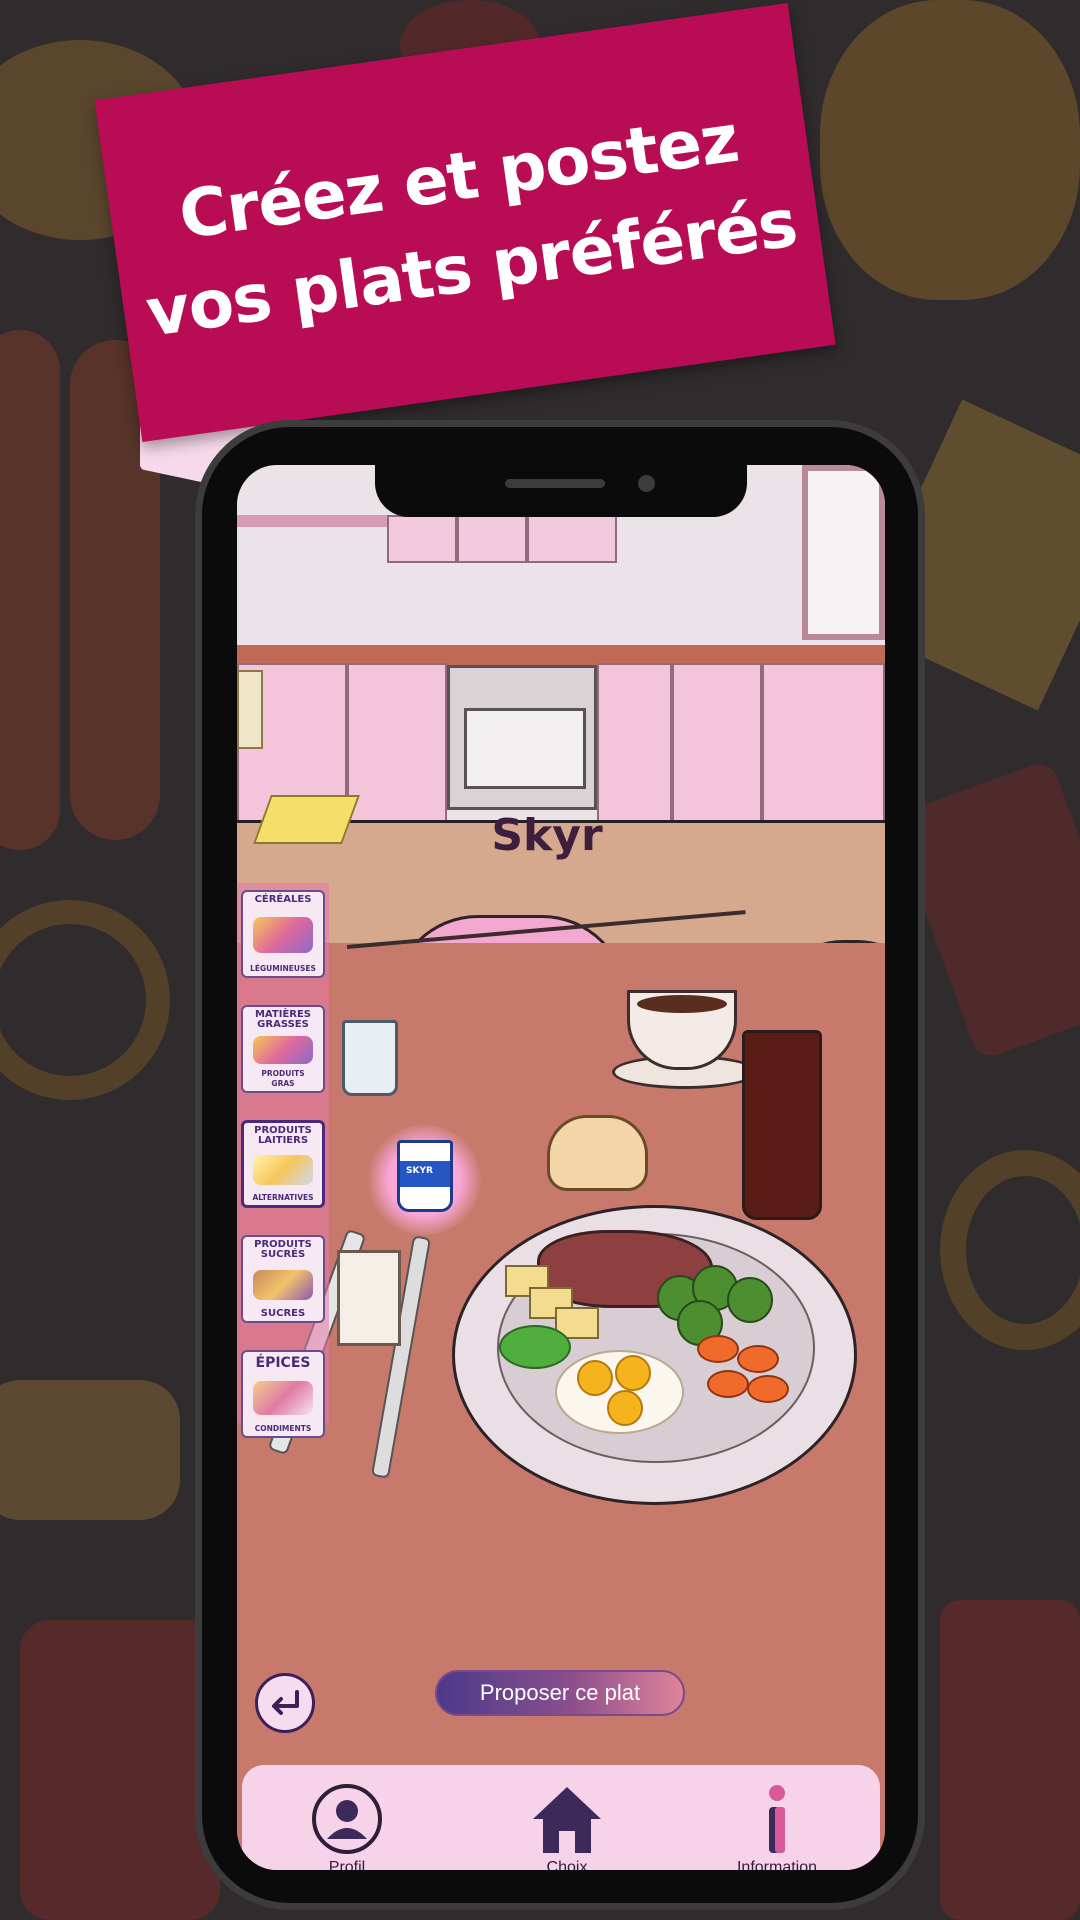 The height and width of the screenshot is (1920, 1080). I want to click on category-subtitle: SUCRES, so click(283, 1313).